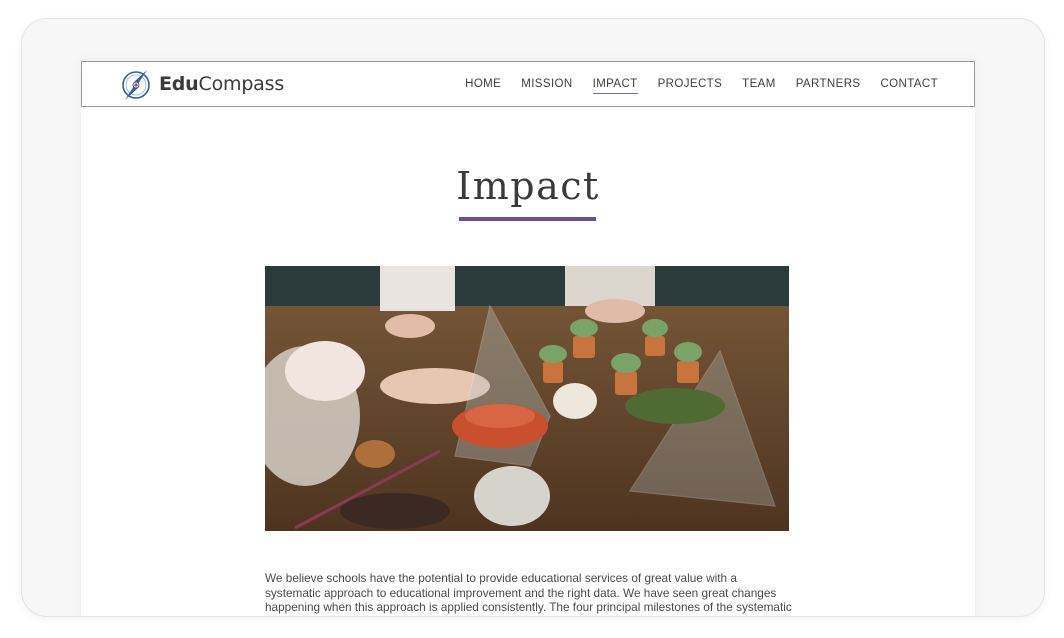  What do you see at coordinates (483, 84) in the screenshot?
I see `nav-item-home: HOME` at bounding box center [483, 84].